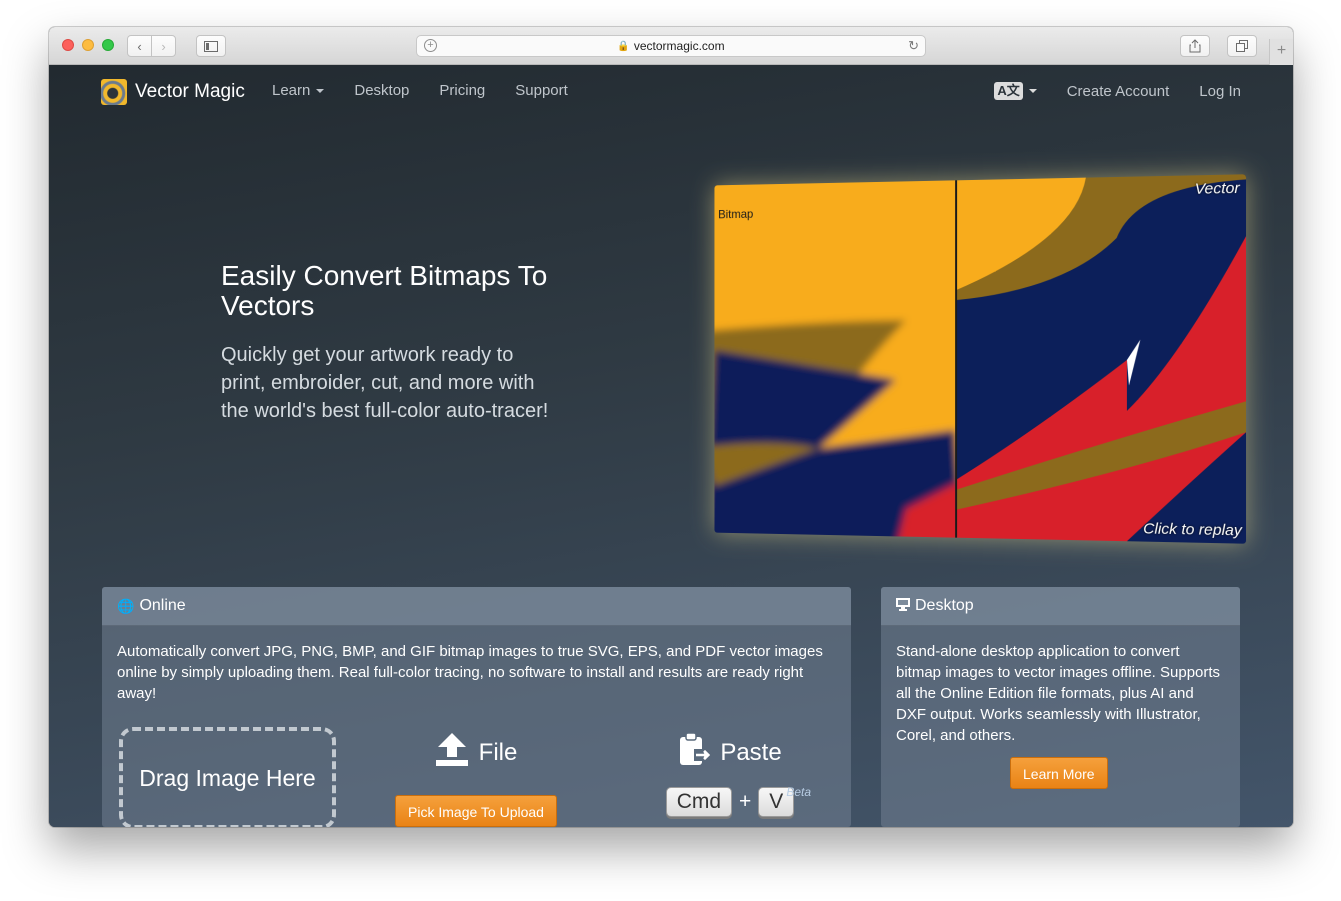 Image resolution: width=1341 pixels, height=901 pixels. I want to click on brand-link: Vector Magic, so click(173, 92).